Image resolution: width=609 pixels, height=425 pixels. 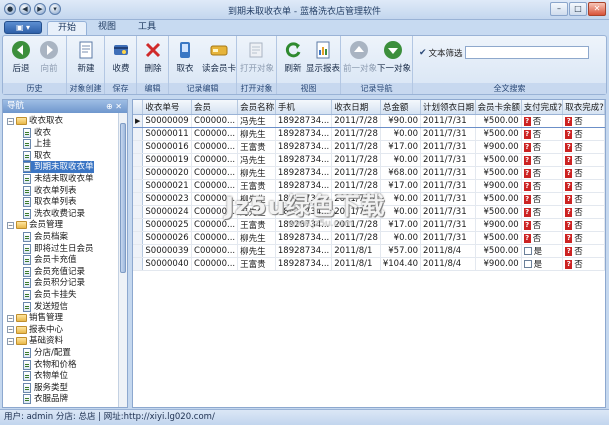 What do you see at coordinates (45, 237) in the screenshot?
I see `nav-item: 会员档案` at bounding box center [45, 237].